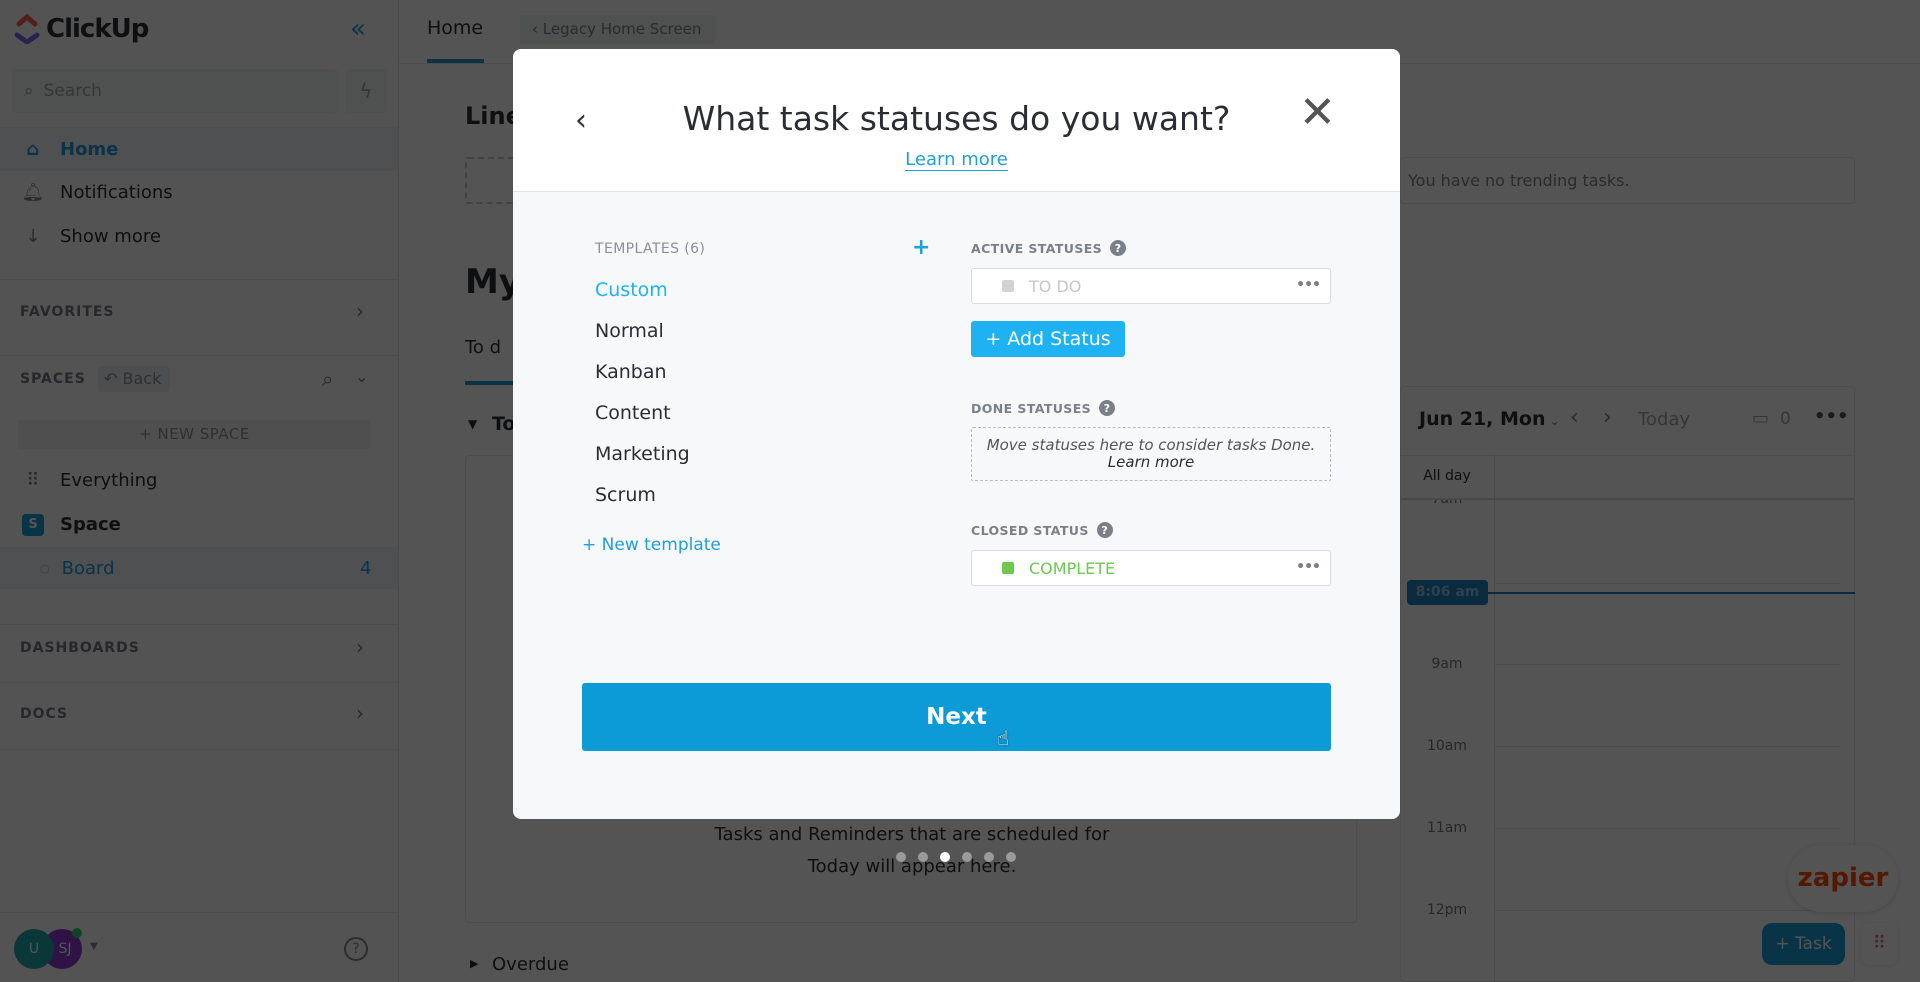 This screenshot has height=982, width=1920. I want to click on overdue-section-header: Overdue, so click(530, 964).